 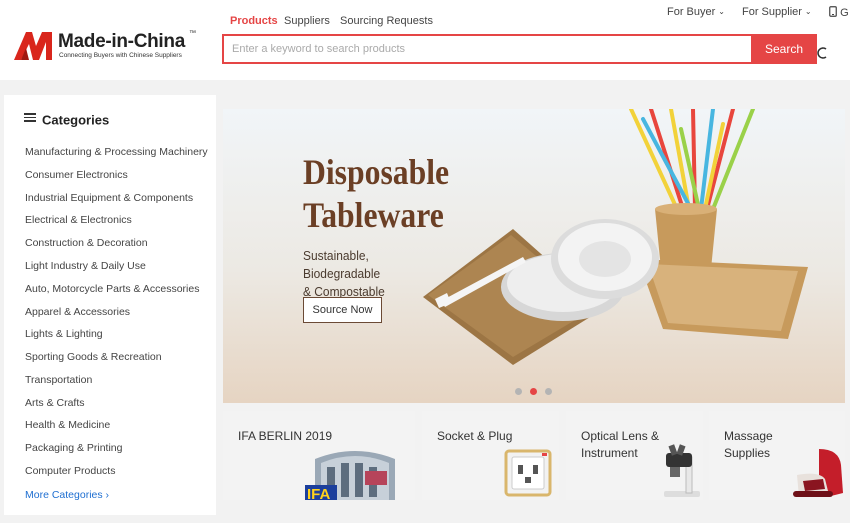 What do you see at coordinates (748, 444) in the screenshot?
I see `tile-label: Massage Supplies` at bounding box center [748, 444].